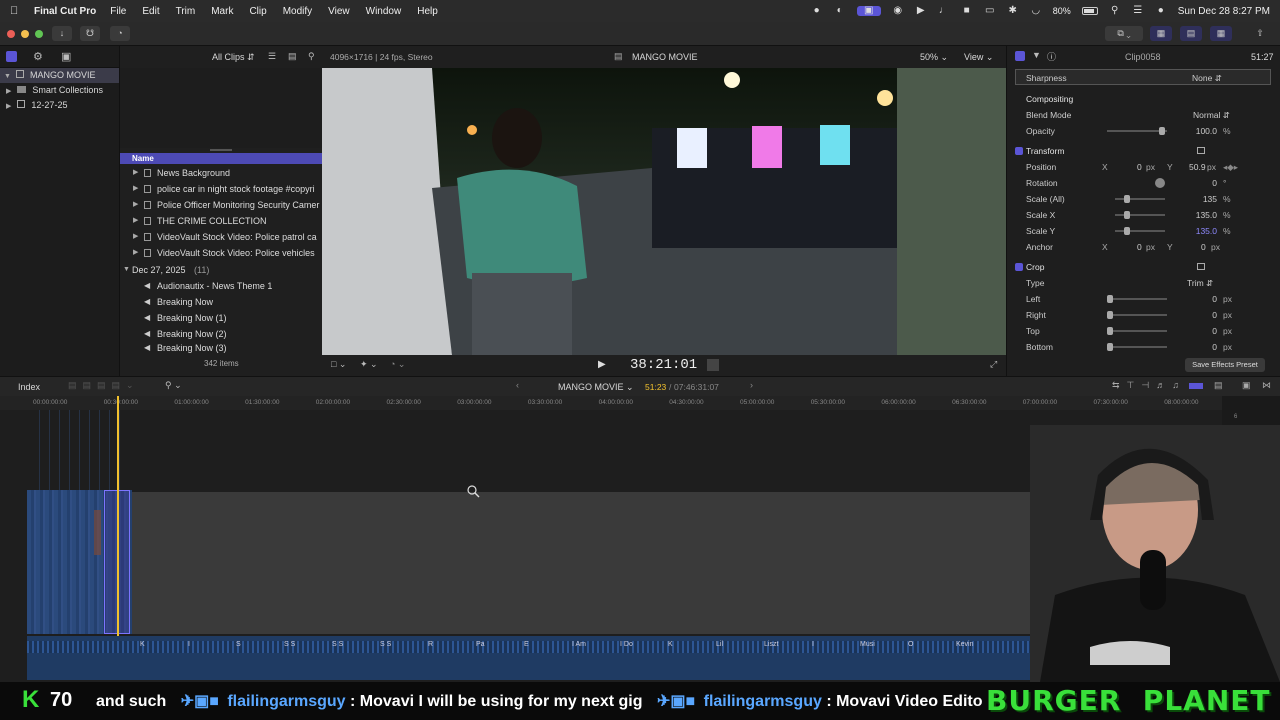 The image size is (1280, 720). Describe the element at coordinates (427, 11) in the screenshot. I see `menu-help: Help` at that location.